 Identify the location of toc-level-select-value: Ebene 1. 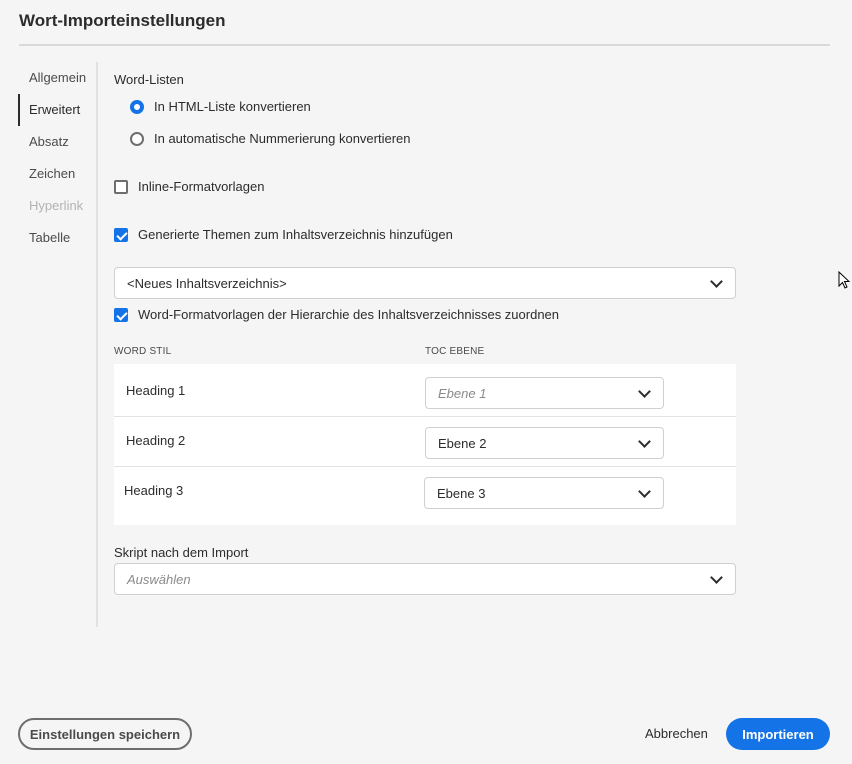
(462, 393).